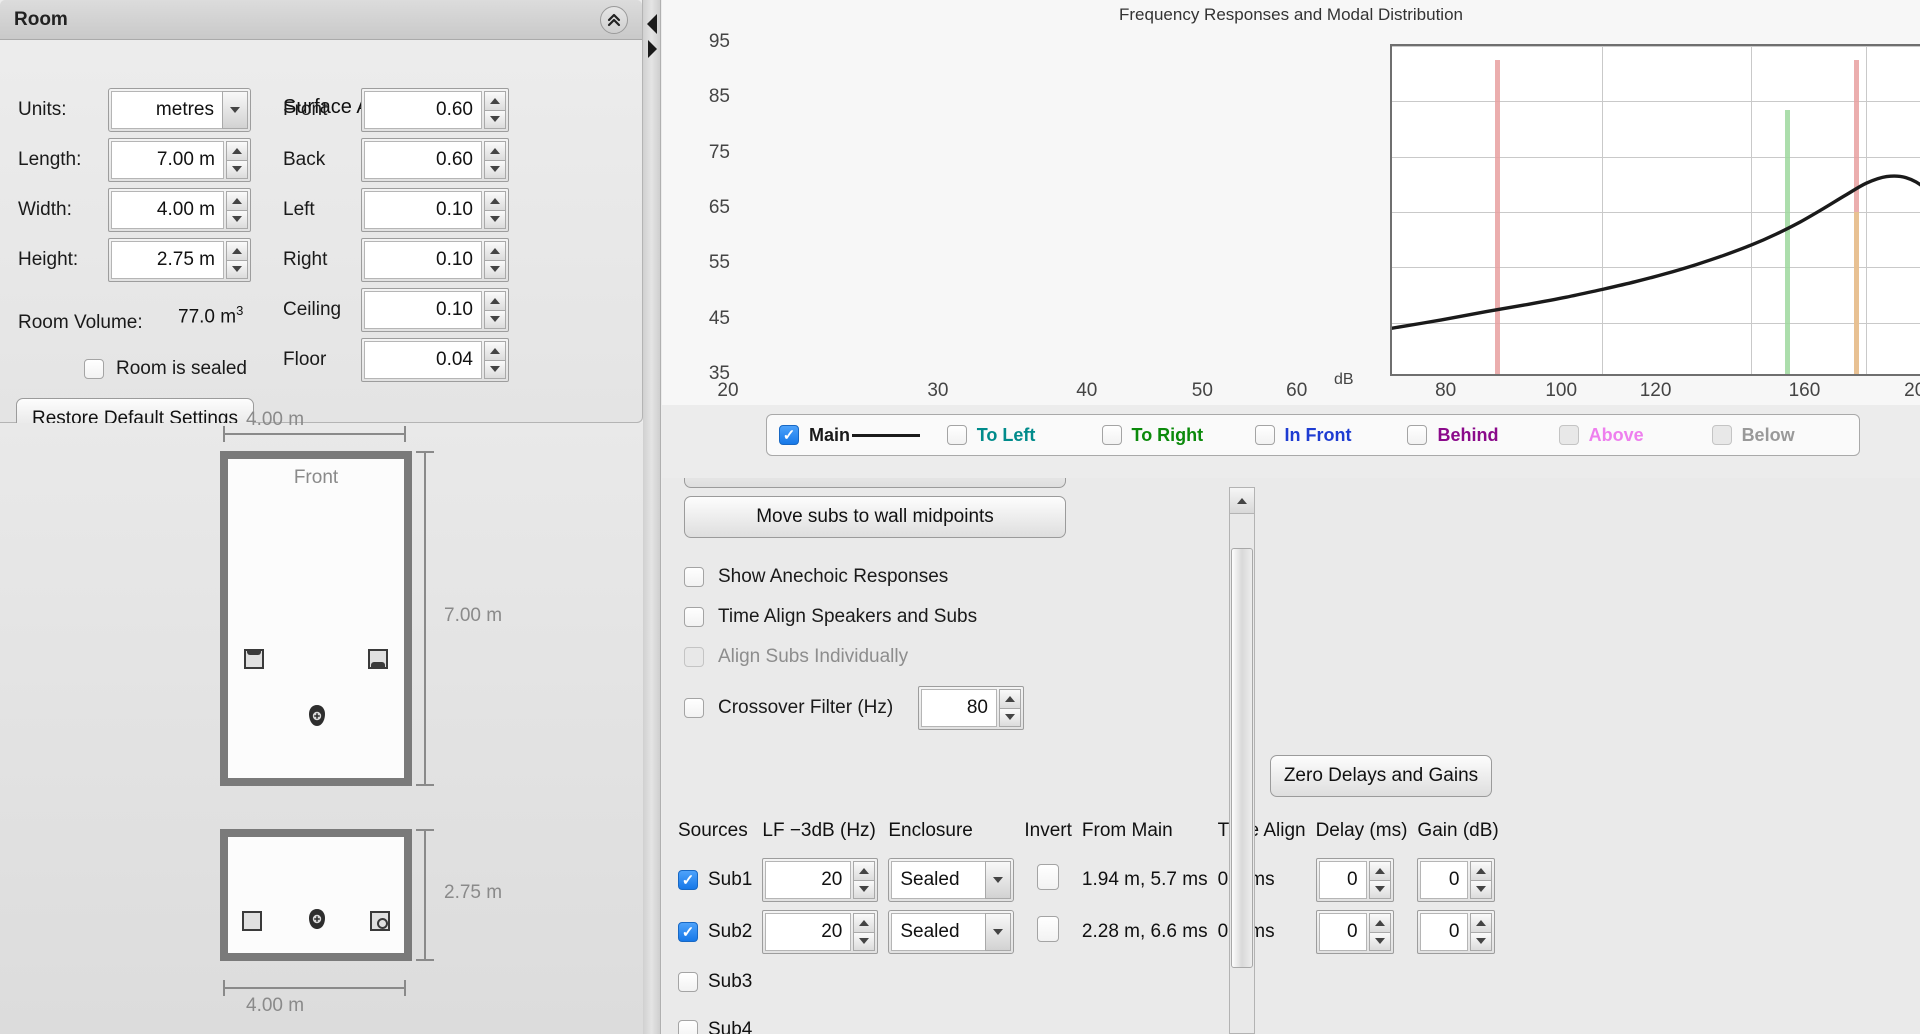 The width and height of the screenshot is (1920, 1034). I want to click on absorption-increment-left, so click(495, 200).